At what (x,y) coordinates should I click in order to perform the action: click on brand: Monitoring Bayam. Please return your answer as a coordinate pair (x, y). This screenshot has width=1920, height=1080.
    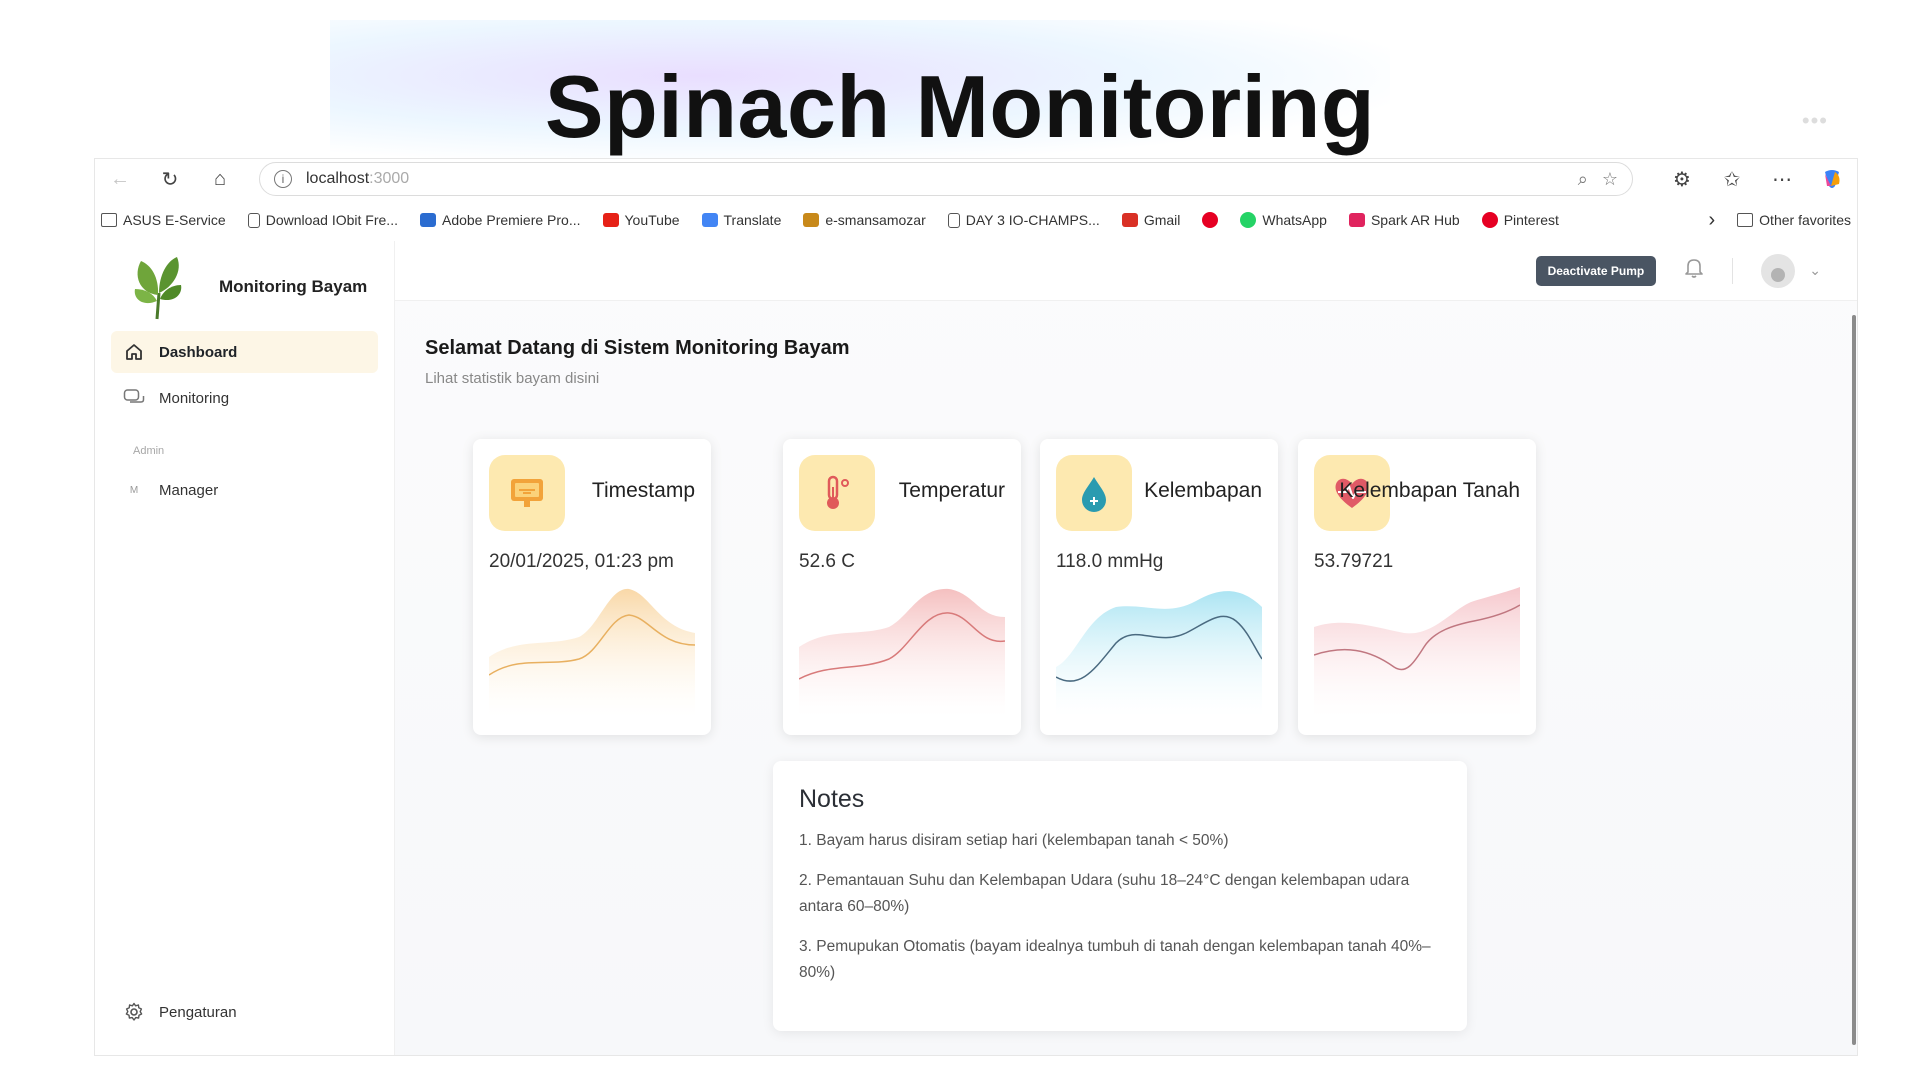
    Looking at the image, I should click on (244, 284).